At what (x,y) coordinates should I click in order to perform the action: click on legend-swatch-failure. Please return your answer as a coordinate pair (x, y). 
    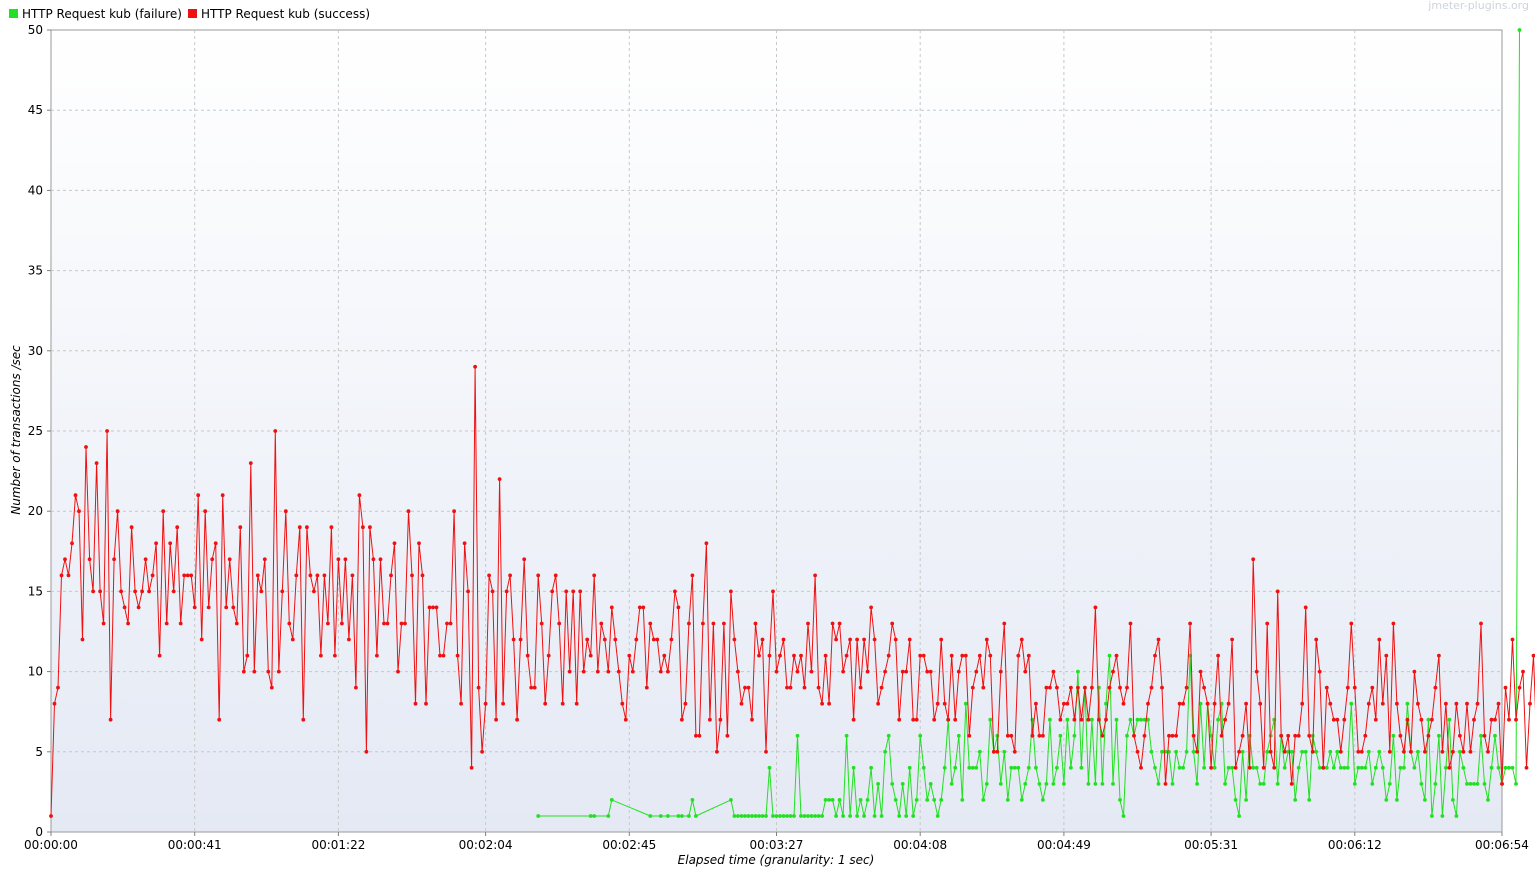
    Looking at the image, I should click on (13, 13).